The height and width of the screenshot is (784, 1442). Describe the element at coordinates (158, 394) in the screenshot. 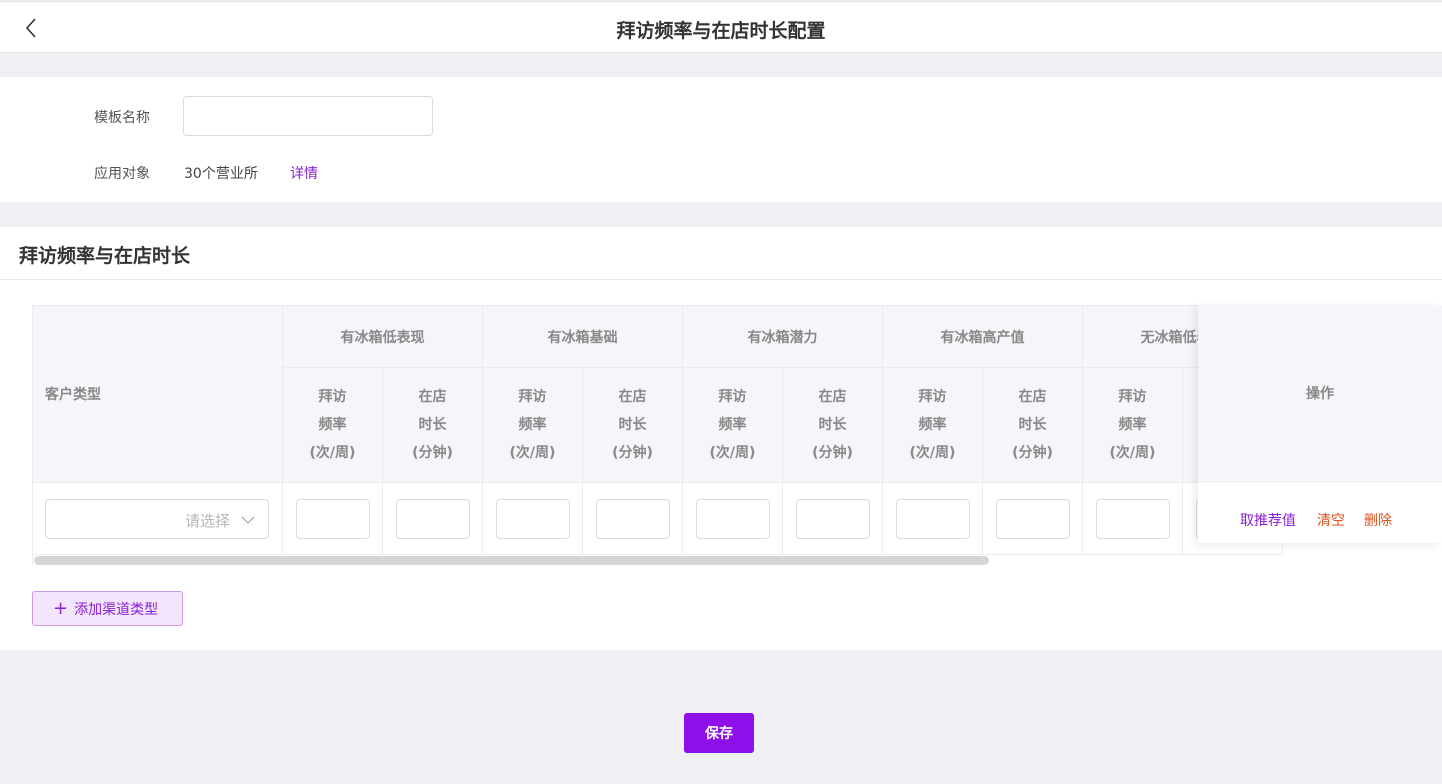

I see `customer-type-header: 客户类型` at that location.